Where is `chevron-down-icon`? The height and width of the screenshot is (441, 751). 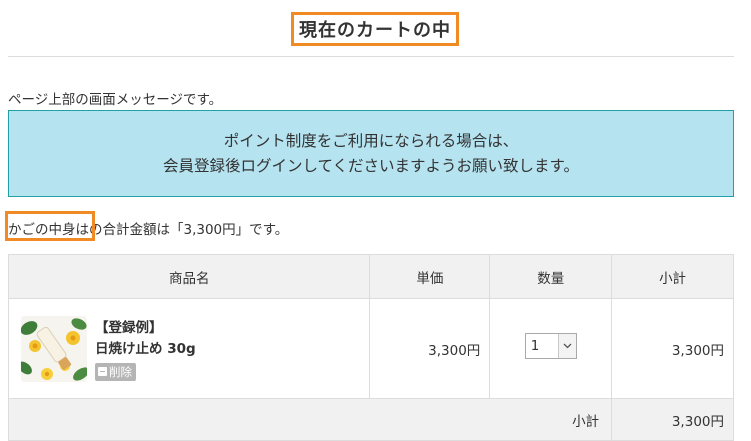 chevron-down-icon is located at coordinates (566, 346).